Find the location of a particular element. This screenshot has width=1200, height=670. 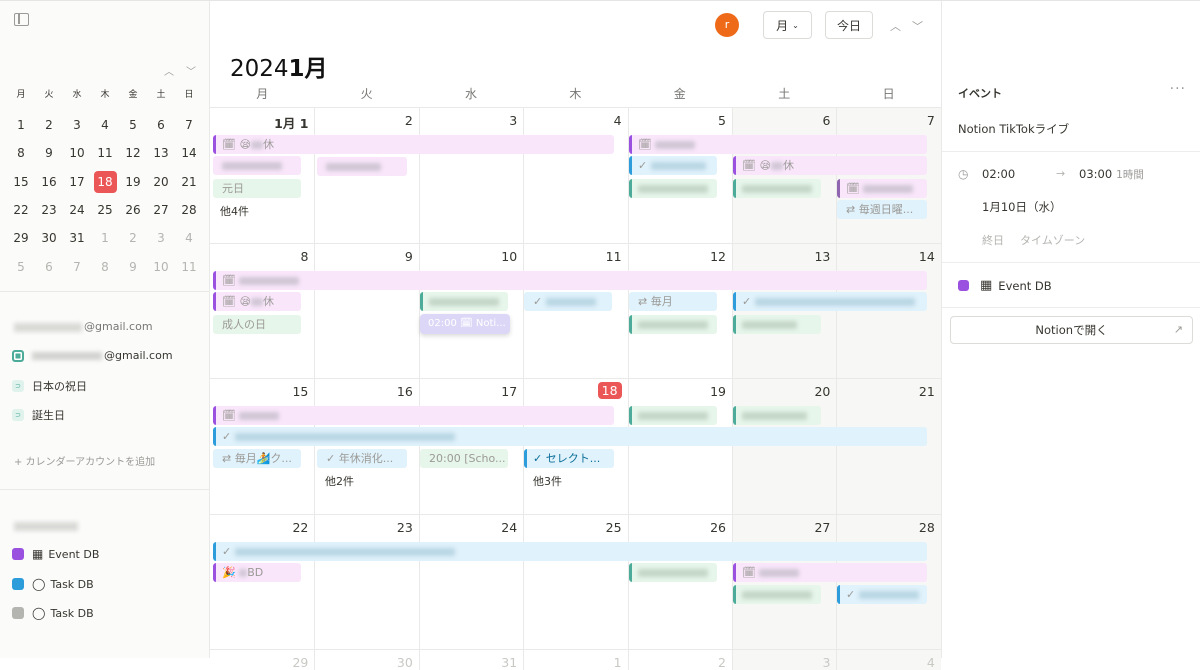

mini-day: 30 is located at coordinates (49, 238).